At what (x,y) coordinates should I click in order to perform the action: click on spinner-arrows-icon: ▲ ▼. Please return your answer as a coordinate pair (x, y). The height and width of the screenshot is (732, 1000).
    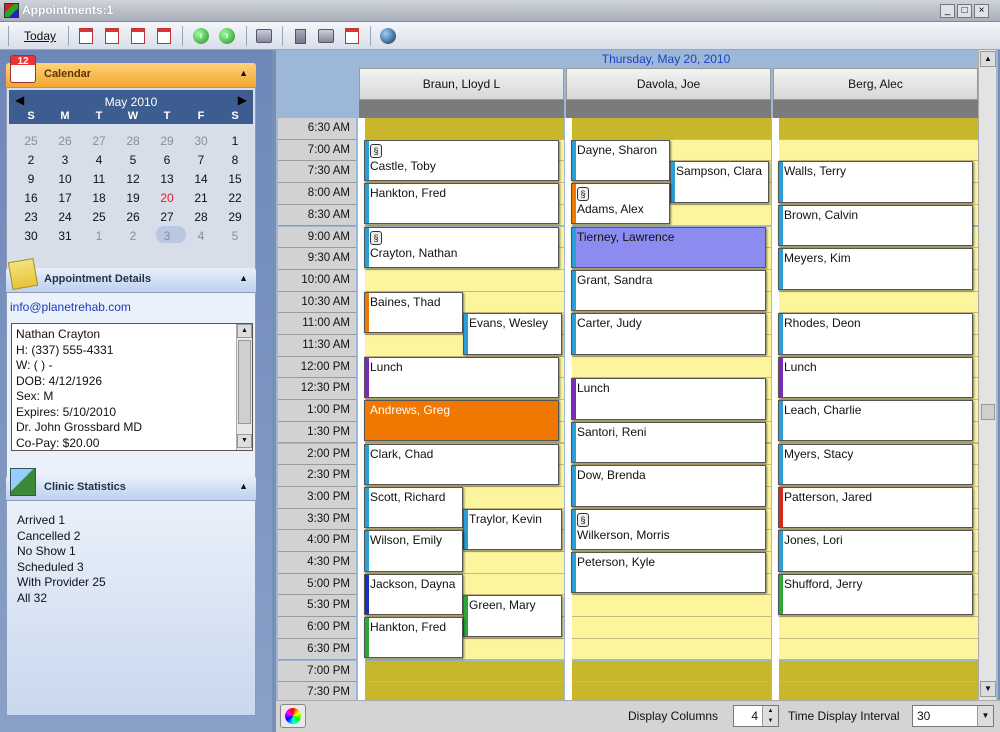
    Looking at the image, I should click on (770, 716).